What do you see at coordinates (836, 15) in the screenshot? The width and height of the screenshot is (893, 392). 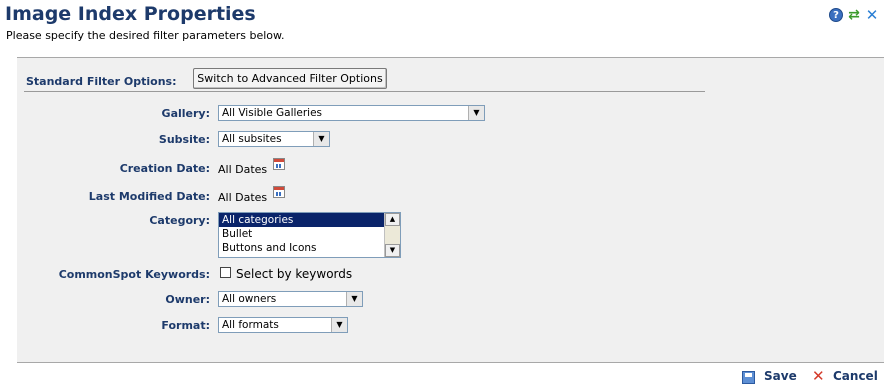 I see `help-icon: ?` at bounding box center [836, 15].